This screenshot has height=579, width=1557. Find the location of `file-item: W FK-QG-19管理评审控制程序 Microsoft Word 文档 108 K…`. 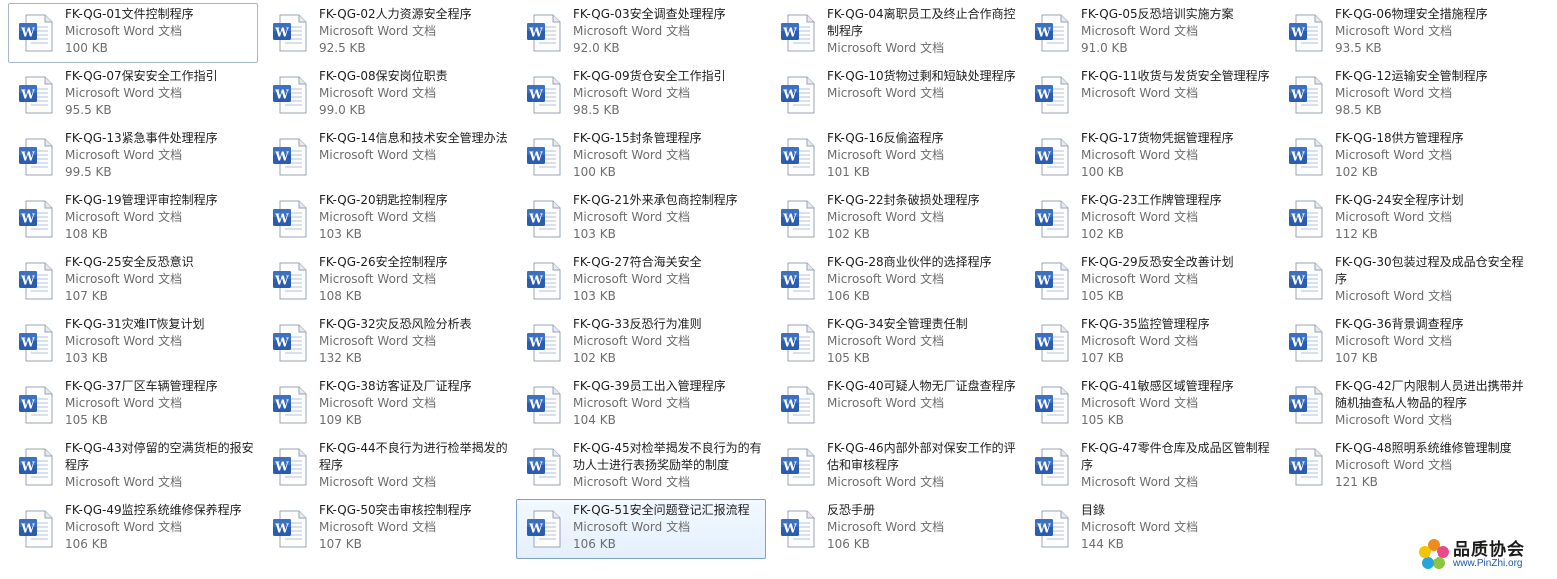

file-item: W FK-QG-19管理评审控制程序 Microsoft Word 文档 108 K… is located at coordinates (133, 219).